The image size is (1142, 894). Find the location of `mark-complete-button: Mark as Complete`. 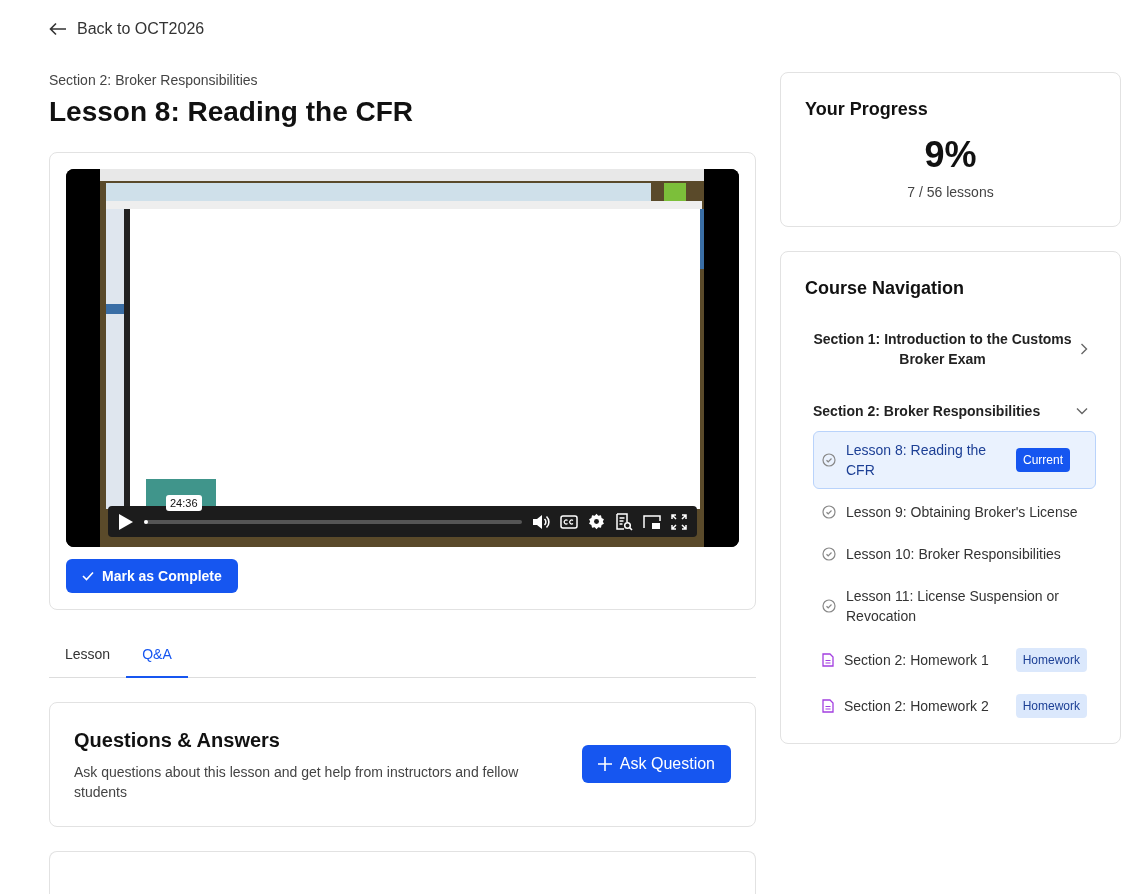

mark-complete-button: Mark as Complete is located at coordinates (152, 576).